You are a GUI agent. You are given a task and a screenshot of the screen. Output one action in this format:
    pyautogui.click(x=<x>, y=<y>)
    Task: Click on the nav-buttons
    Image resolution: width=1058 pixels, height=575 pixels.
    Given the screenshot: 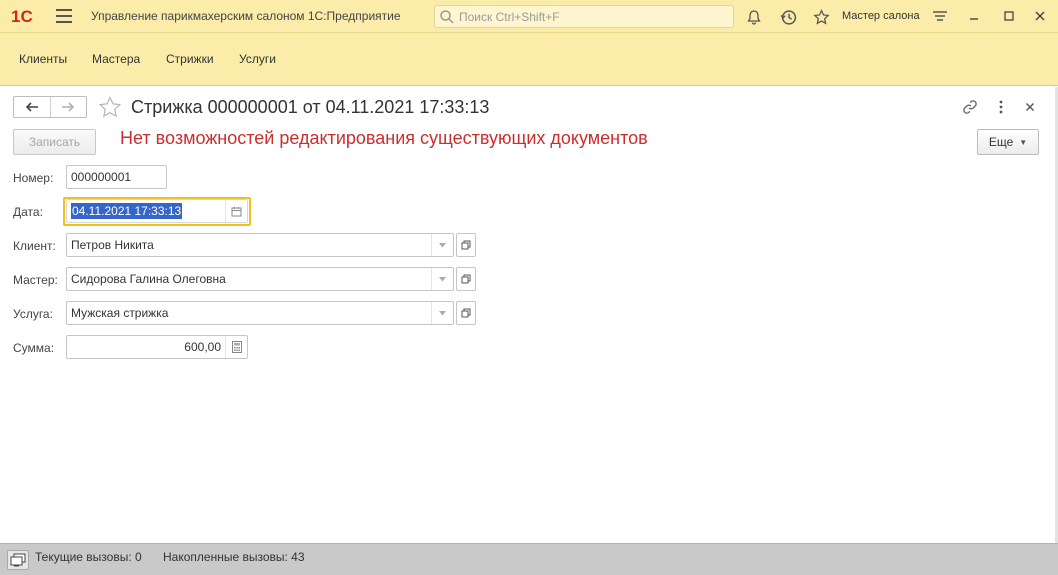 What is the action you would take?
    pyautogui.click(x=50, y=107)
    